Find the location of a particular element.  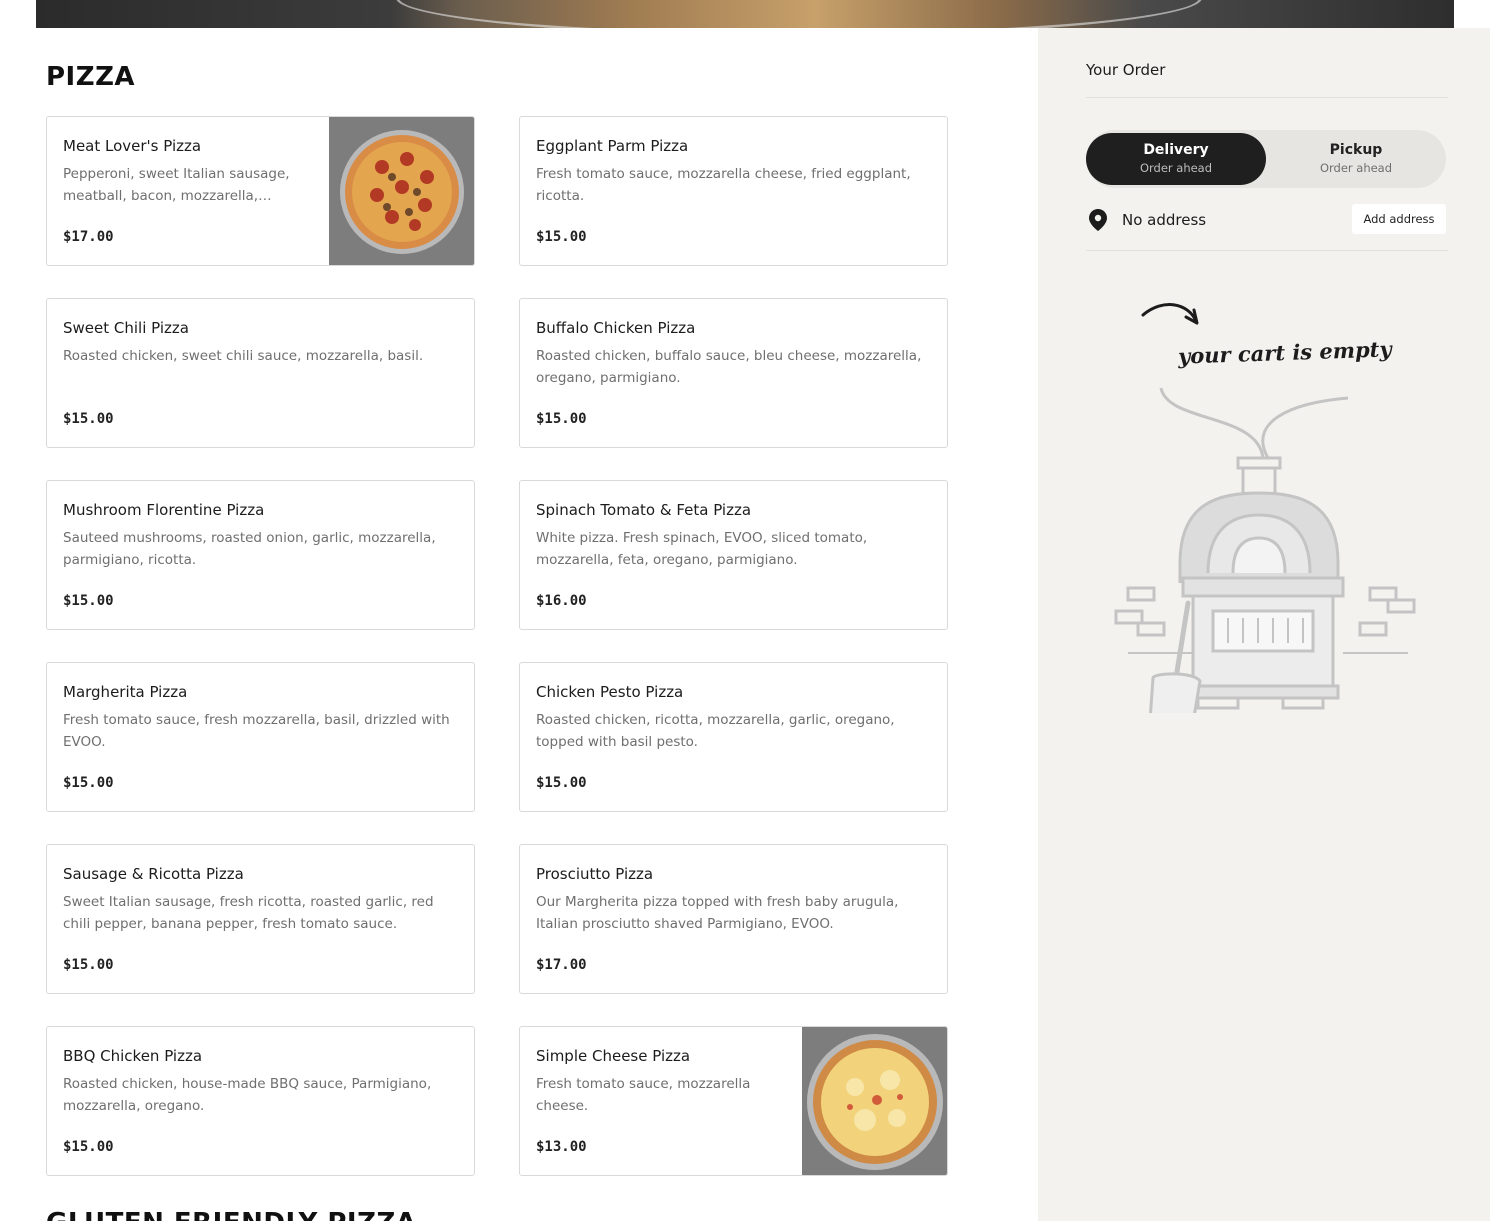

section-title-pizza: PIZZA is located at coordinates (91, 77).